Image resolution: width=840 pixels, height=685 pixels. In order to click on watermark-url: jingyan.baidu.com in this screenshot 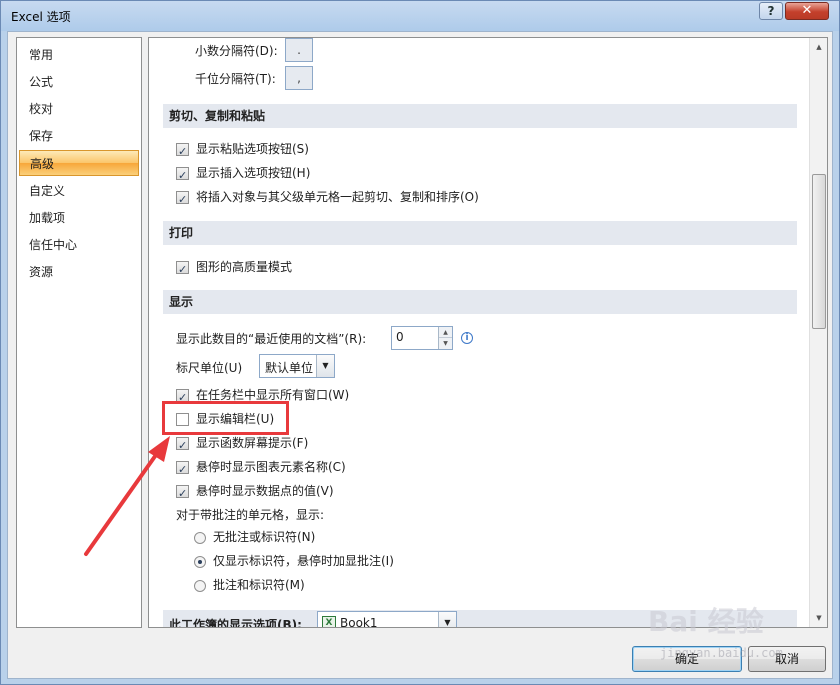, I will do `click(721, 653)`.